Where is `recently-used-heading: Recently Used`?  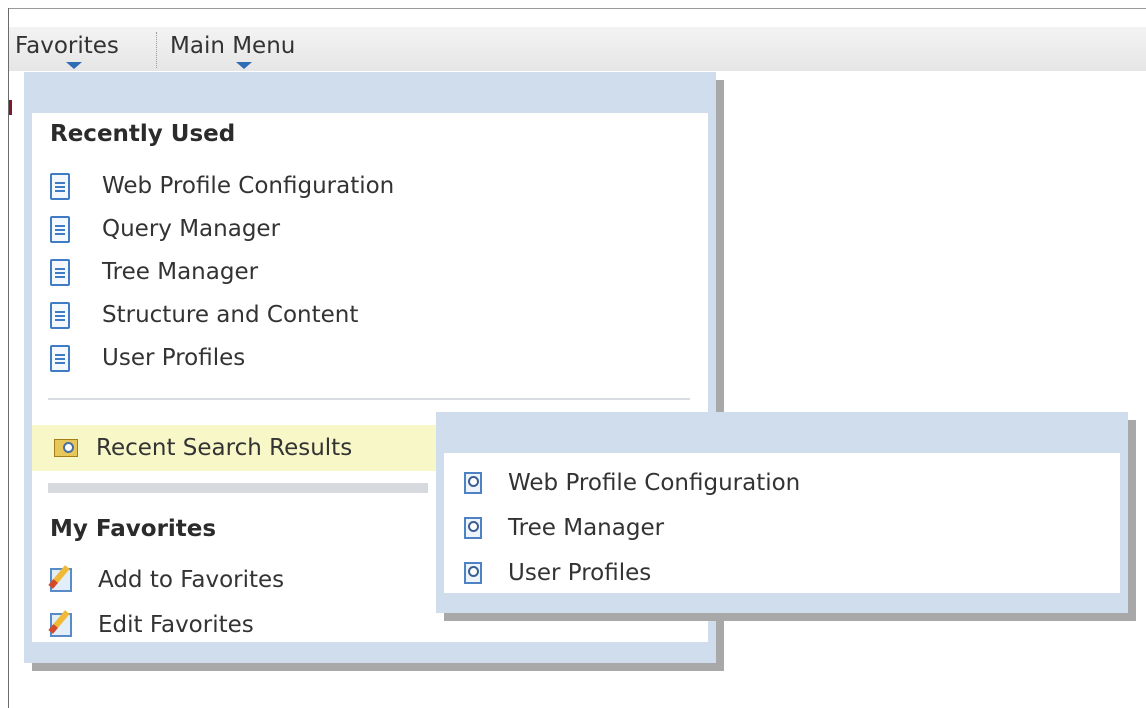 recently-used-heading: Recently Used is located at coordinates (143, 134).